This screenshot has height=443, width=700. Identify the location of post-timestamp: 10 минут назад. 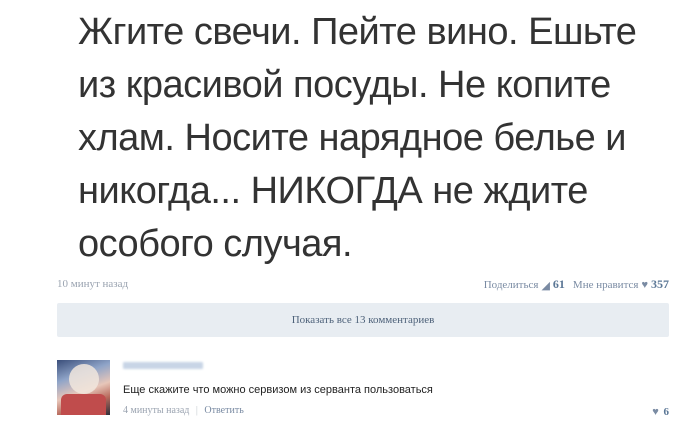
(92, 284).